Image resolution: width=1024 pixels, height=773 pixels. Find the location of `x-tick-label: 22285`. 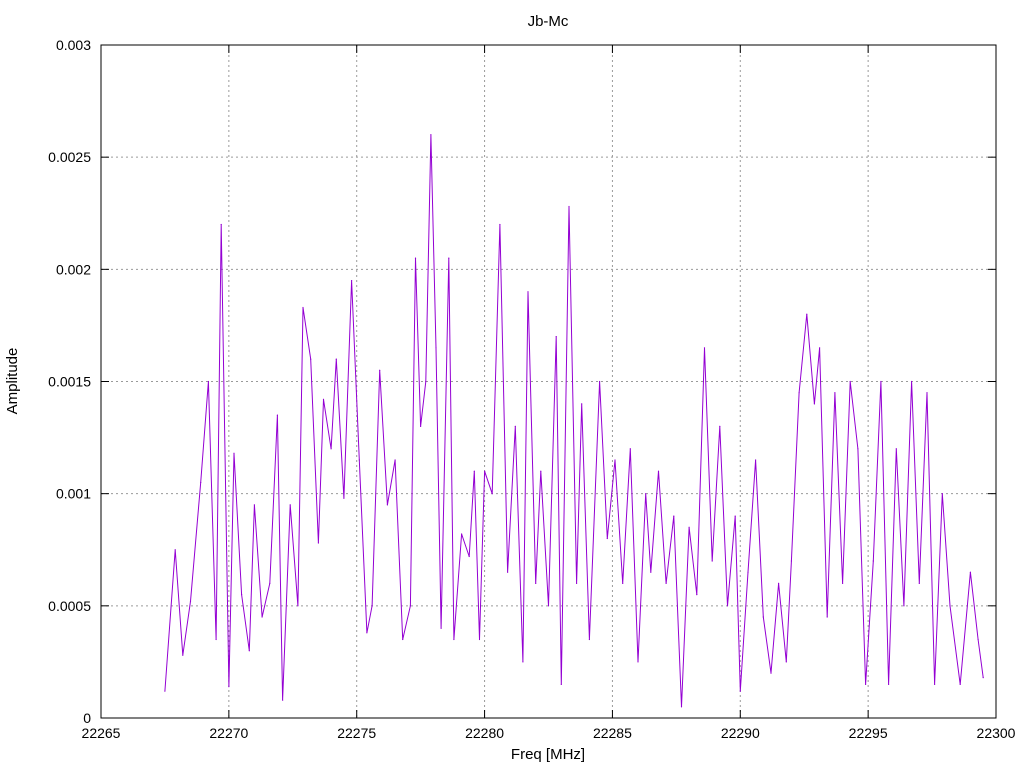

x-tick-label: 22285 is located at coordinates (612, 733).